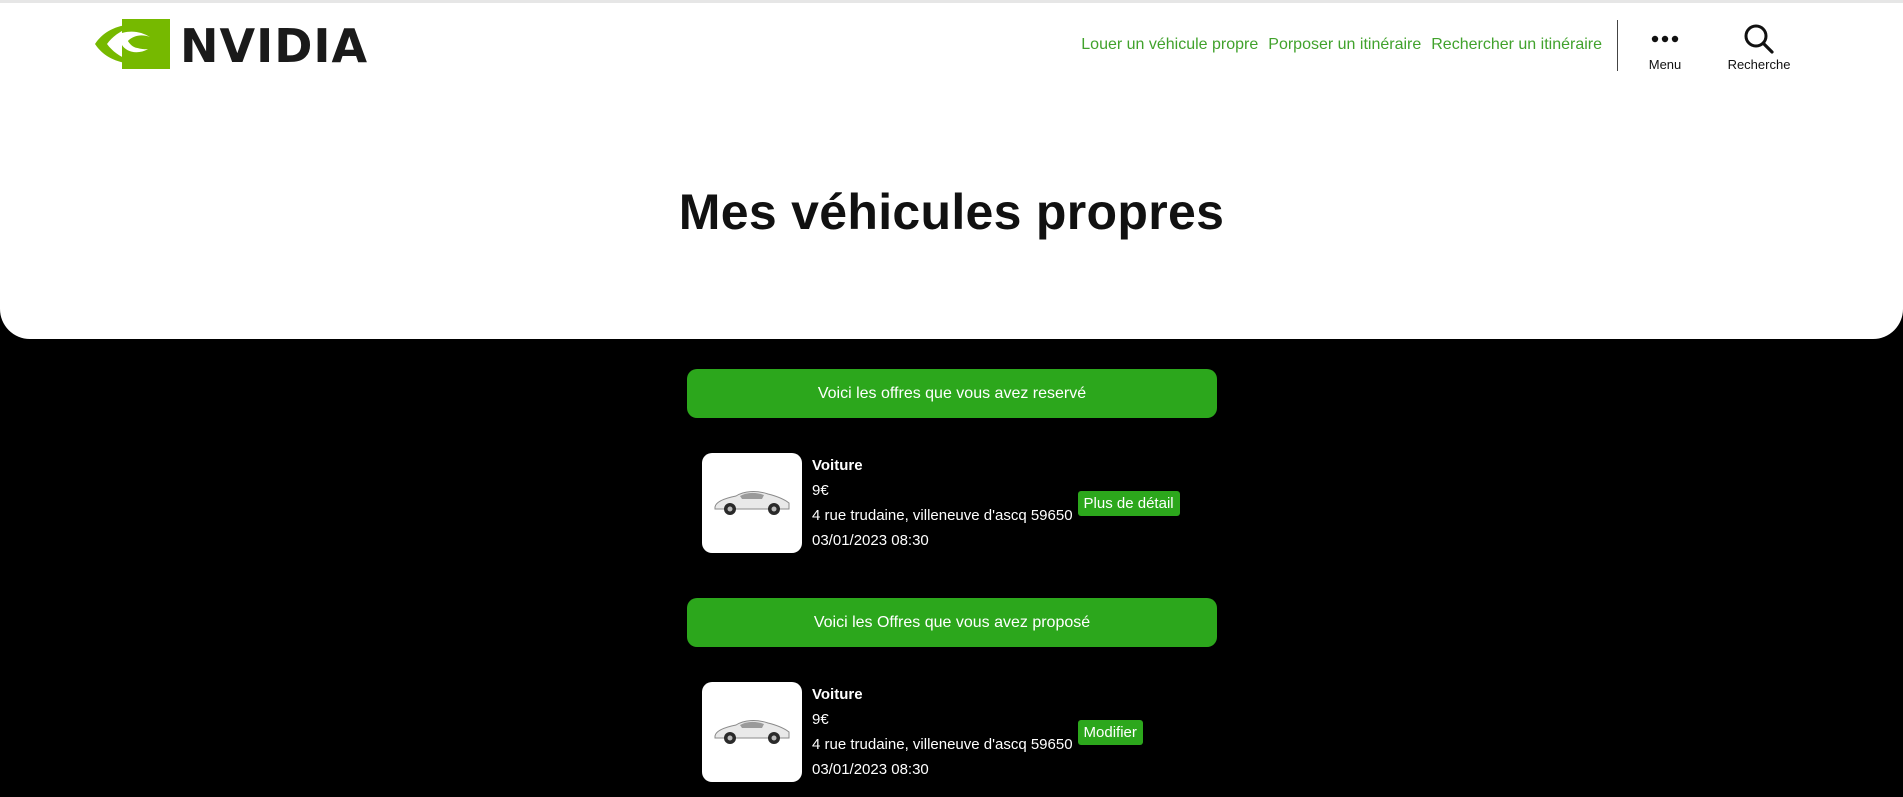  Describe the element at coordinates (1665, 39) in the screenshot. I see `dots-horizontal-icon` at that location.